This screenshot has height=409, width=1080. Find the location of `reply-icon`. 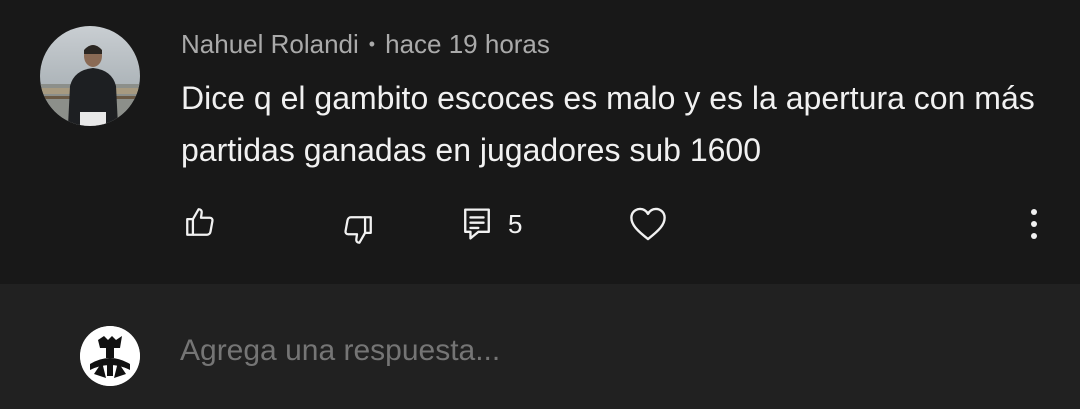

reply-icon is located at coordinates (477, 224).